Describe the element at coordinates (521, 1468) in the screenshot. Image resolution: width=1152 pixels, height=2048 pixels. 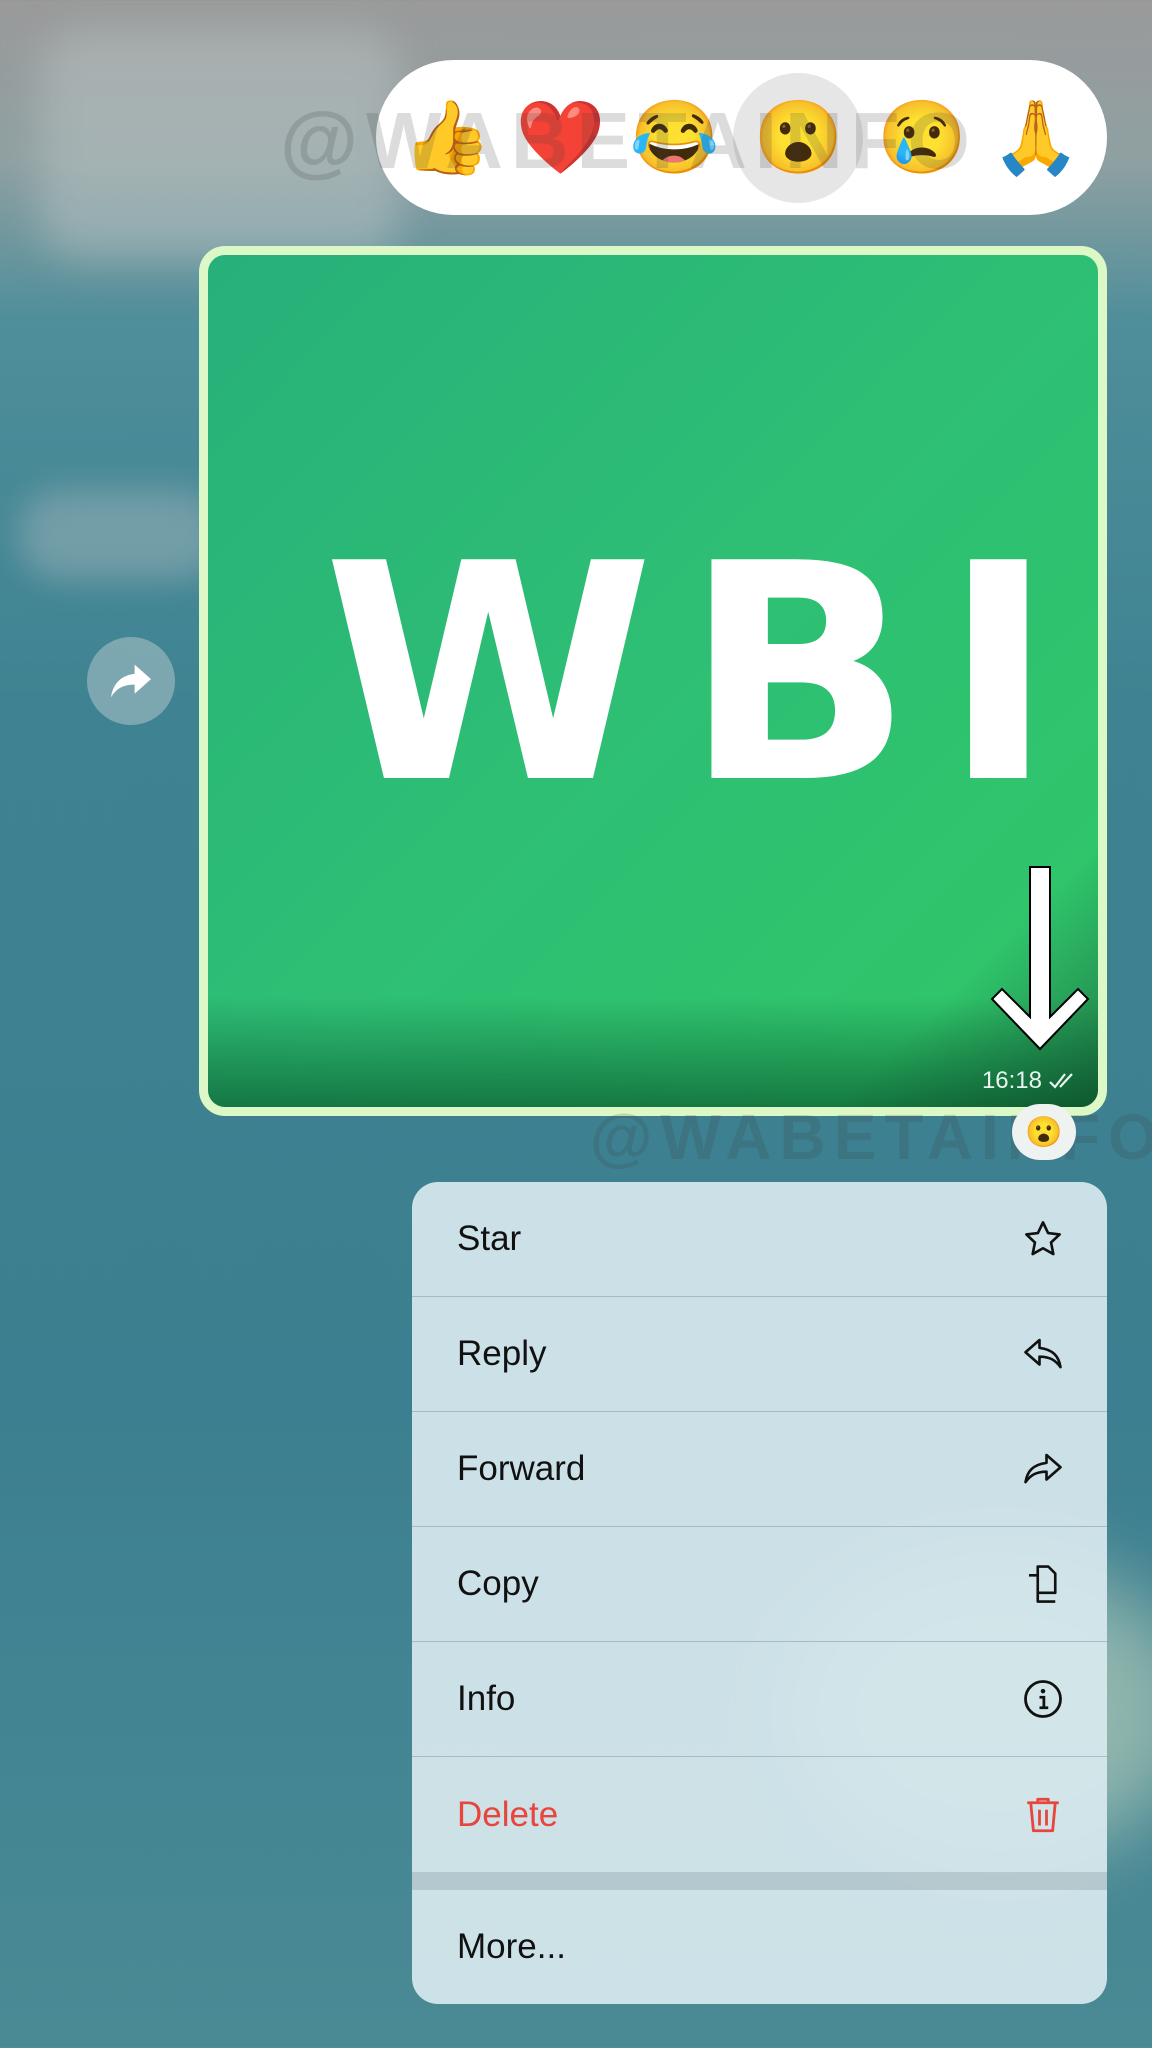
I see `menu-label: Forward` at that location.